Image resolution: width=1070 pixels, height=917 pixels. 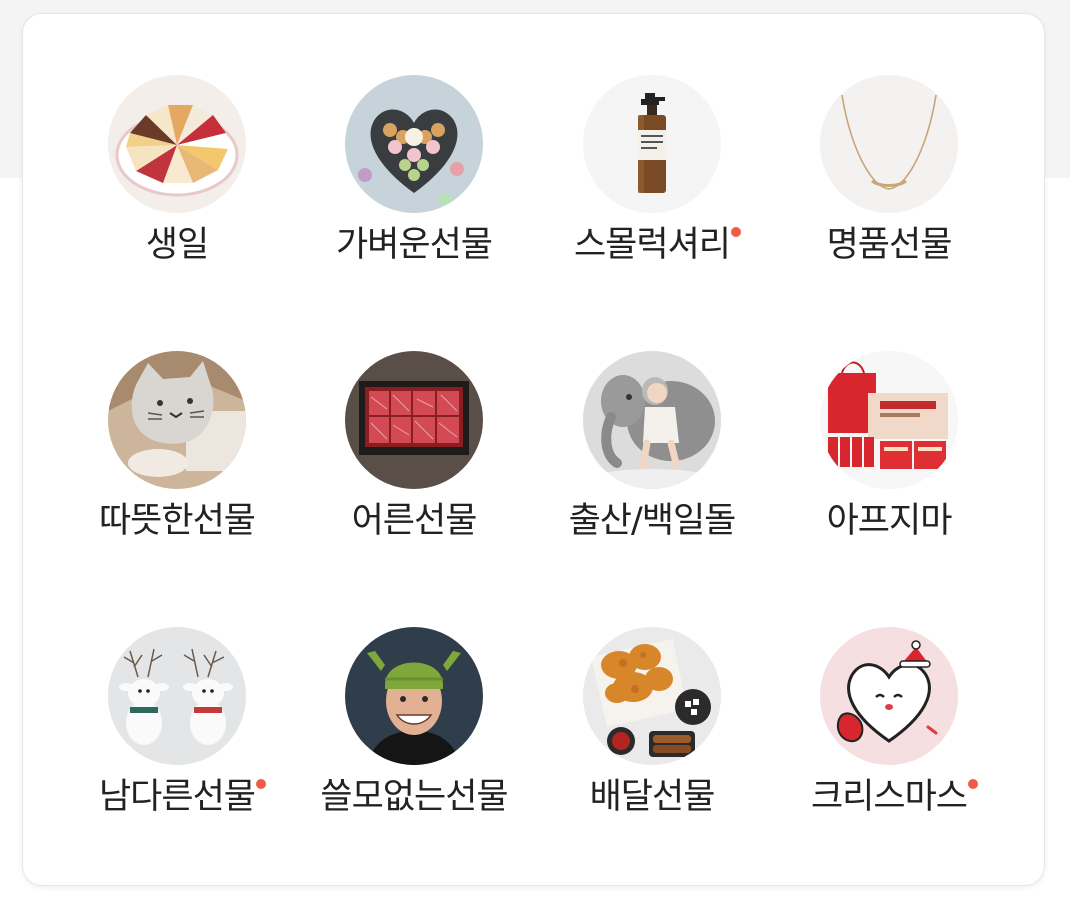 I want to click on category-label-wrap: 따뜻한선물, so click(x=177, y=521).